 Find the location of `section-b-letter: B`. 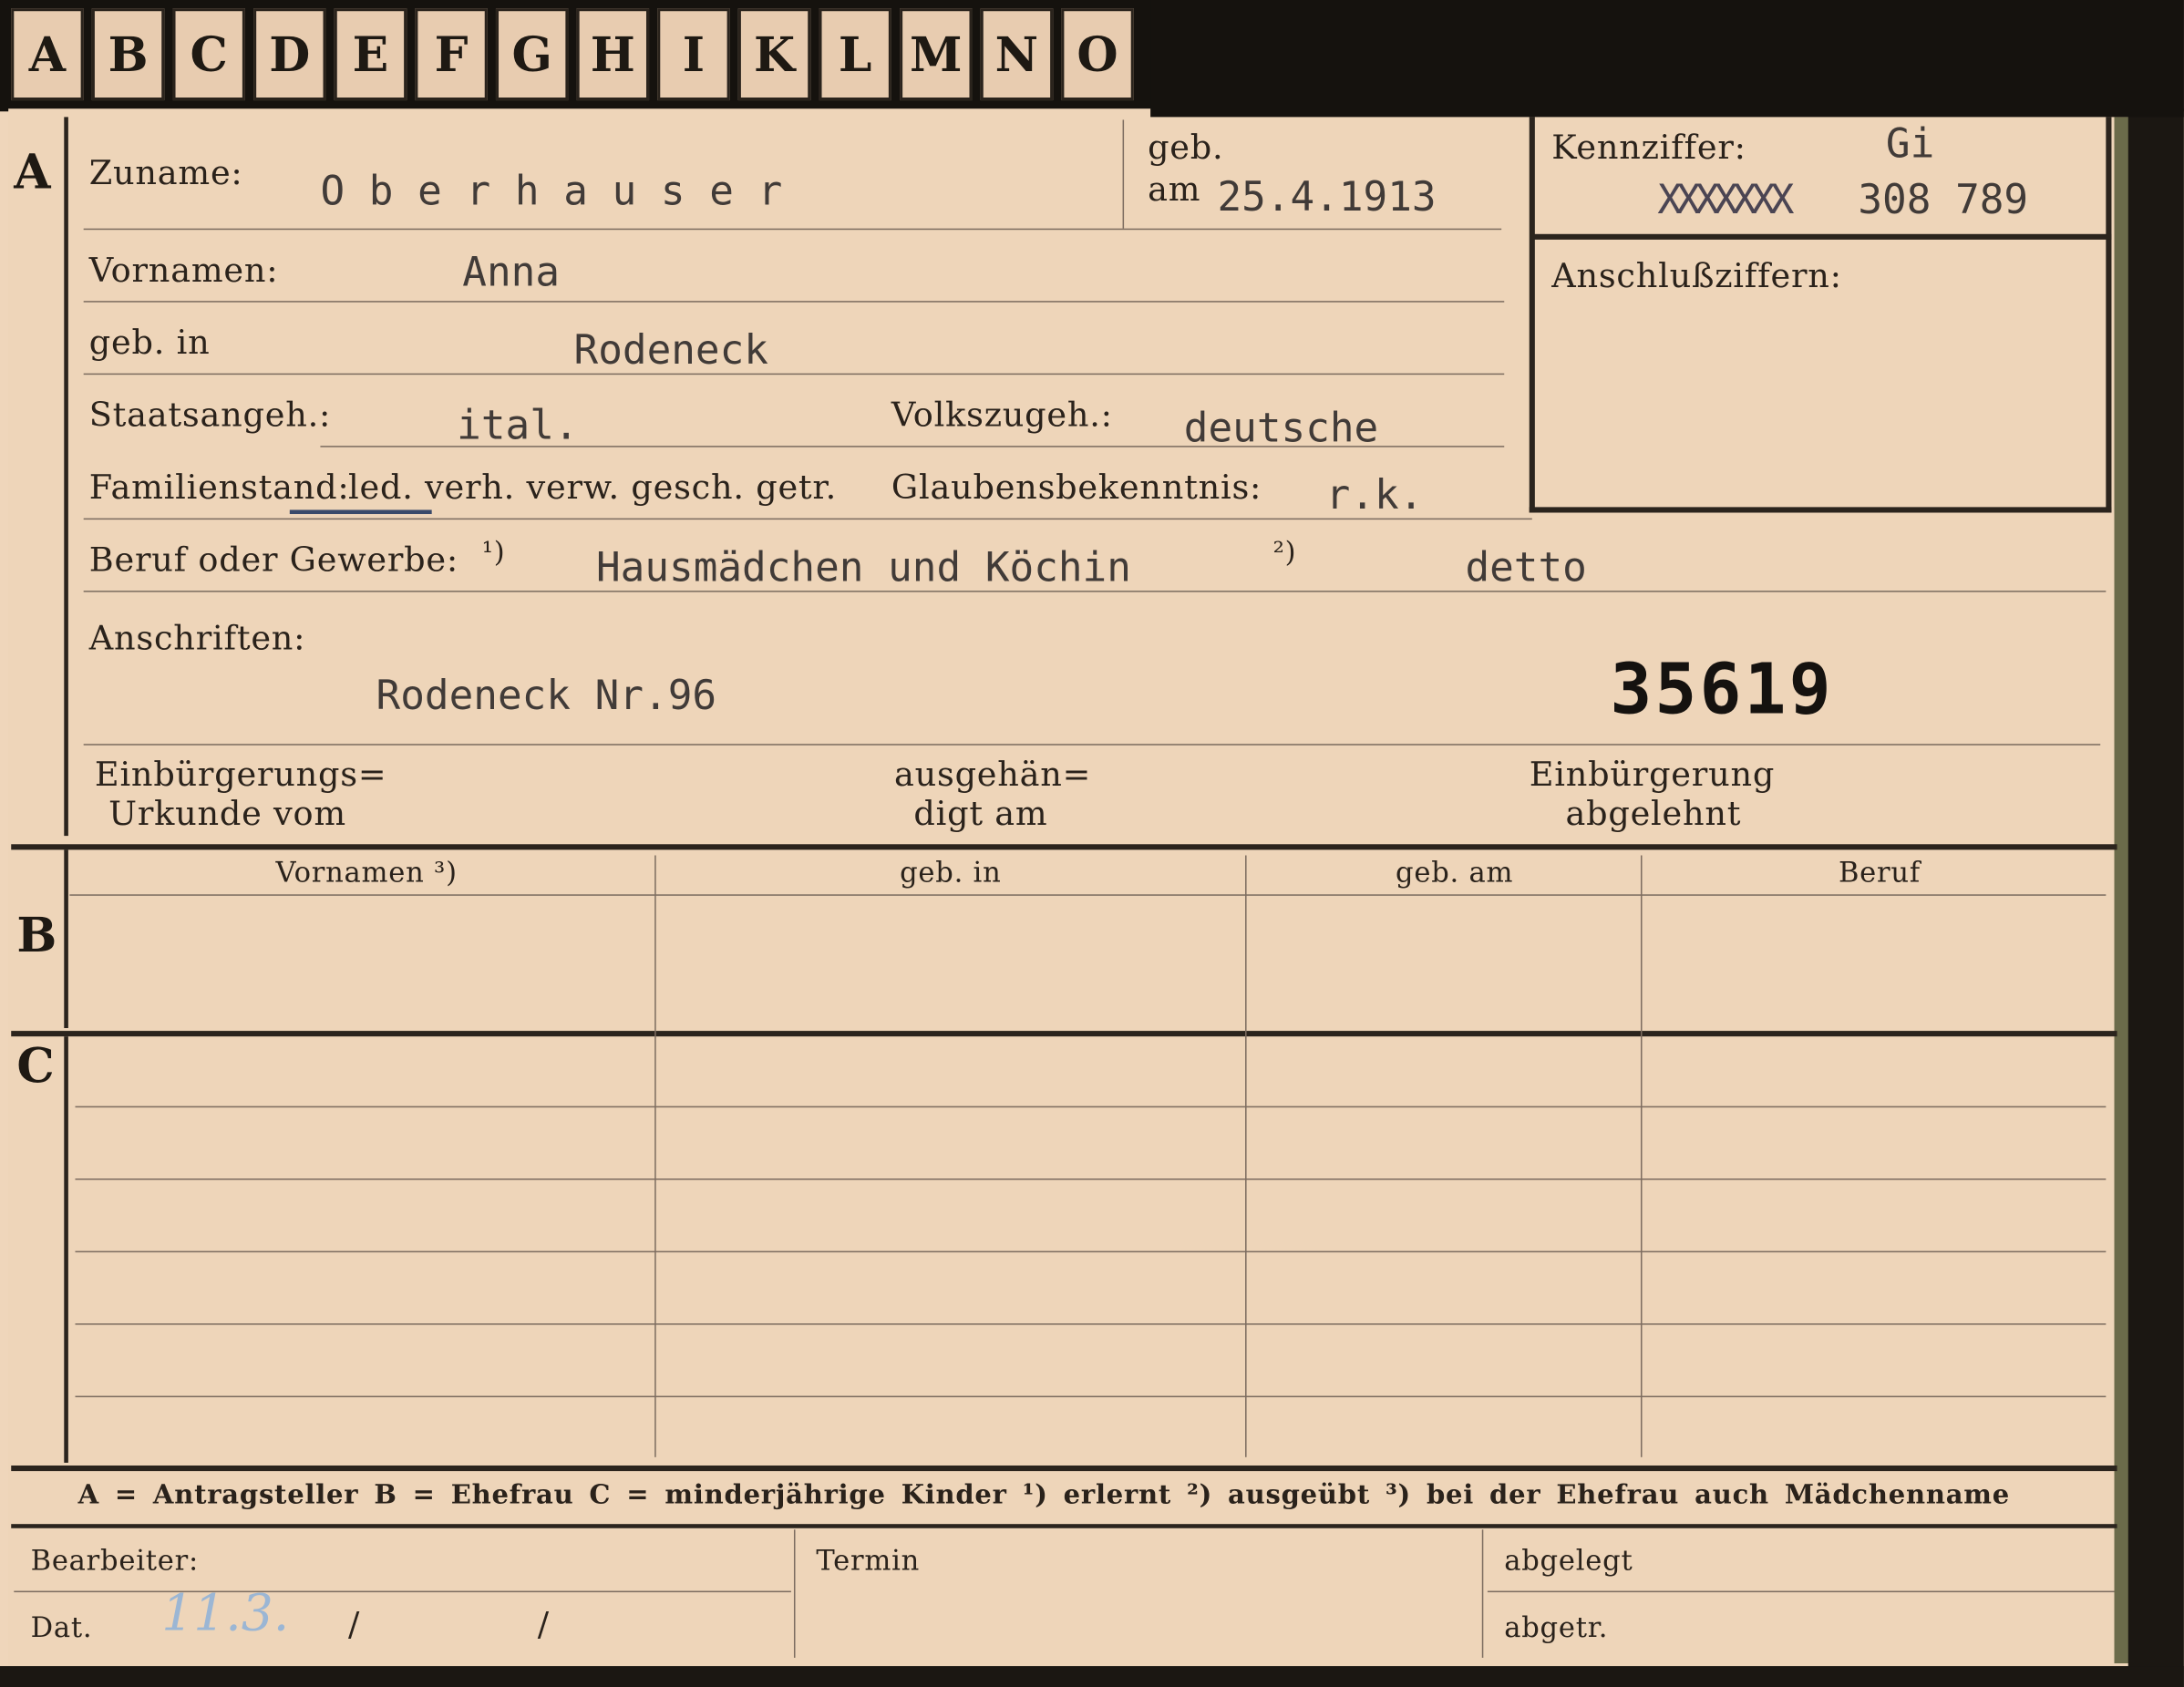

section-b-letter: B is located at coordinates (37, 936).